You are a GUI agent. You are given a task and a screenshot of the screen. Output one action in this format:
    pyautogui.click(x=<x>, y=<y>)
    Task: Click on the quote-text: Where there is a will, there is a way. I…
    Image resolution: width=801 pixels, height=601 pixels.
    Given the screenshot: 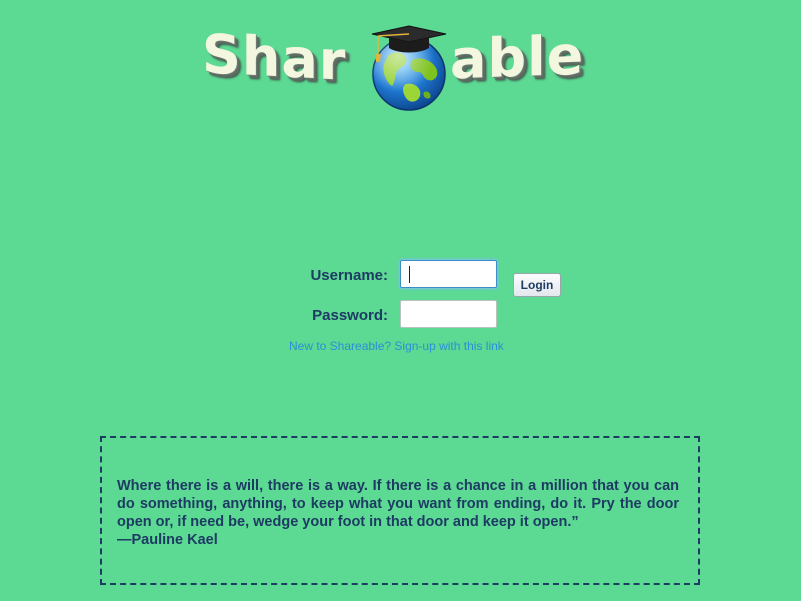 What is the action you would take?
    pyautogui.click(x=398, y=513)
    